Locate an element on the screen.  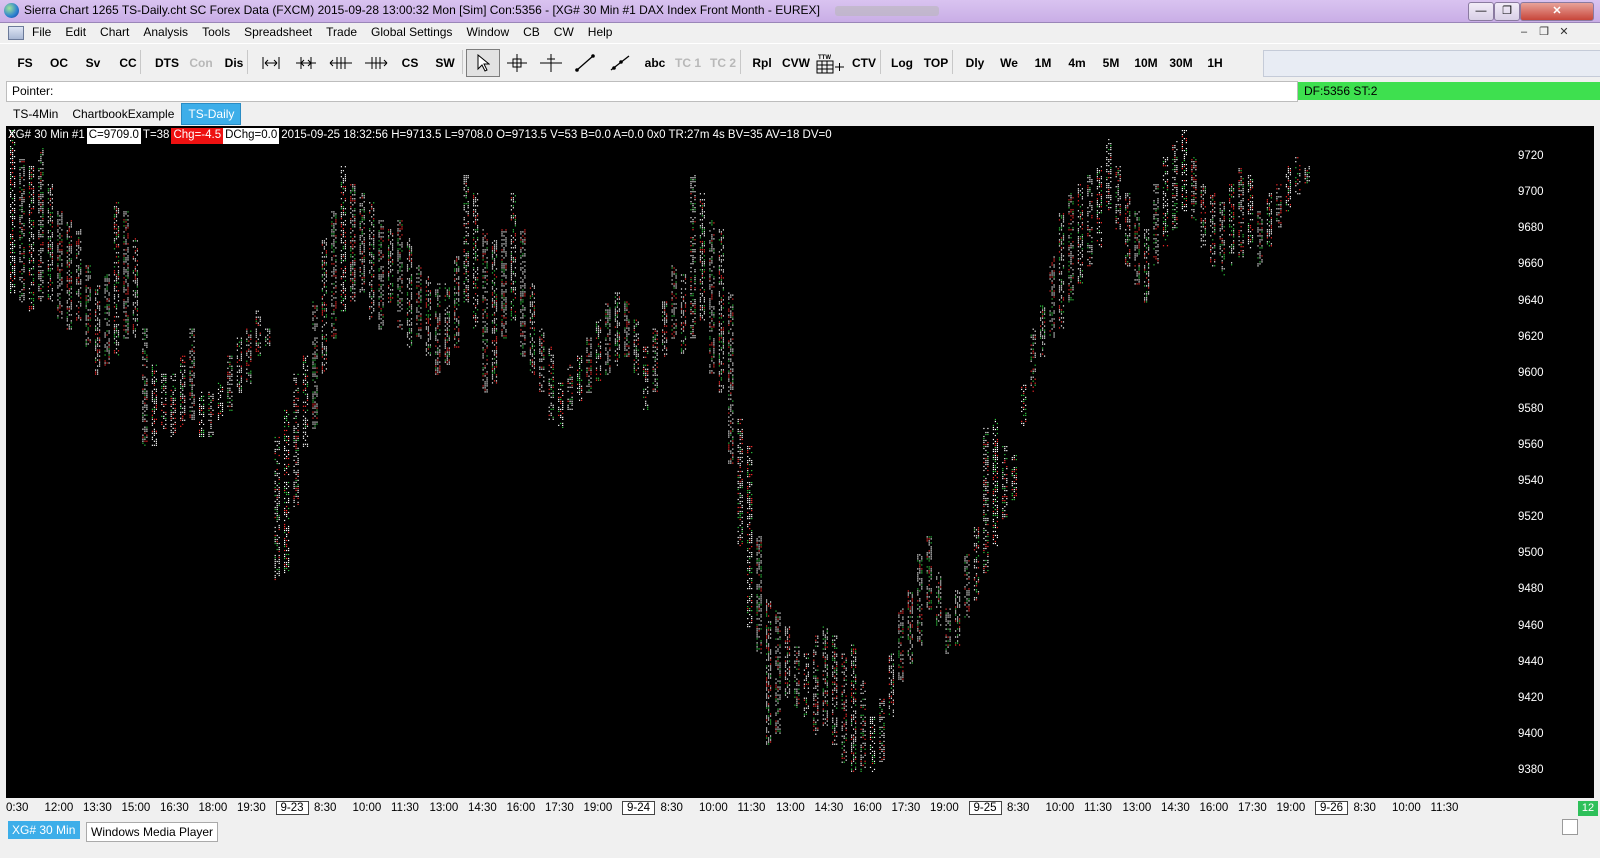
close-button: ✕ is located at coordinates (1557, 11).